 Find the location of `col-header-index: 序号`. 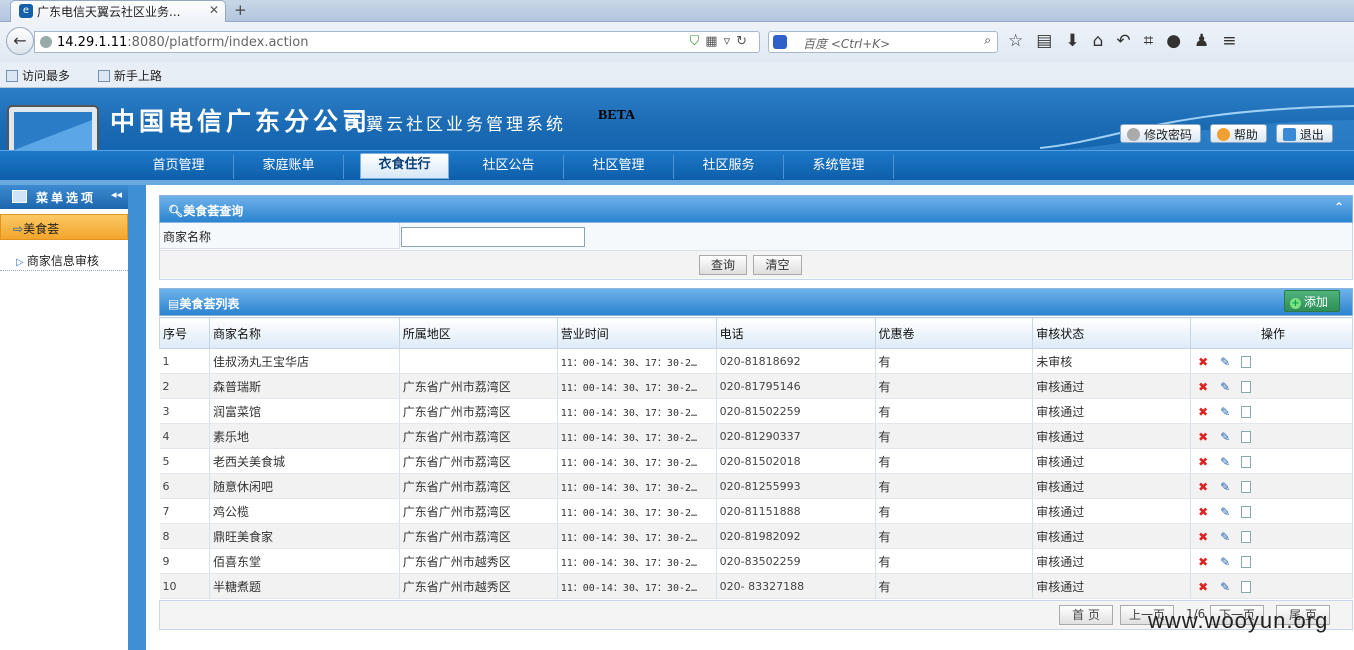

col-header-index: 序号 is located at coordinates (184, 333).